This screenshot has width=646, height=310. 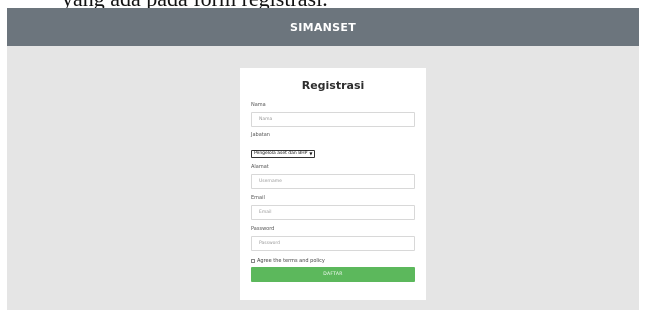 What do you see at coordinates (281, 153) in the screenshot?
I see `jabatan-selected-value: Pengelola aset dan BHP` at bounding box center [281, 153].